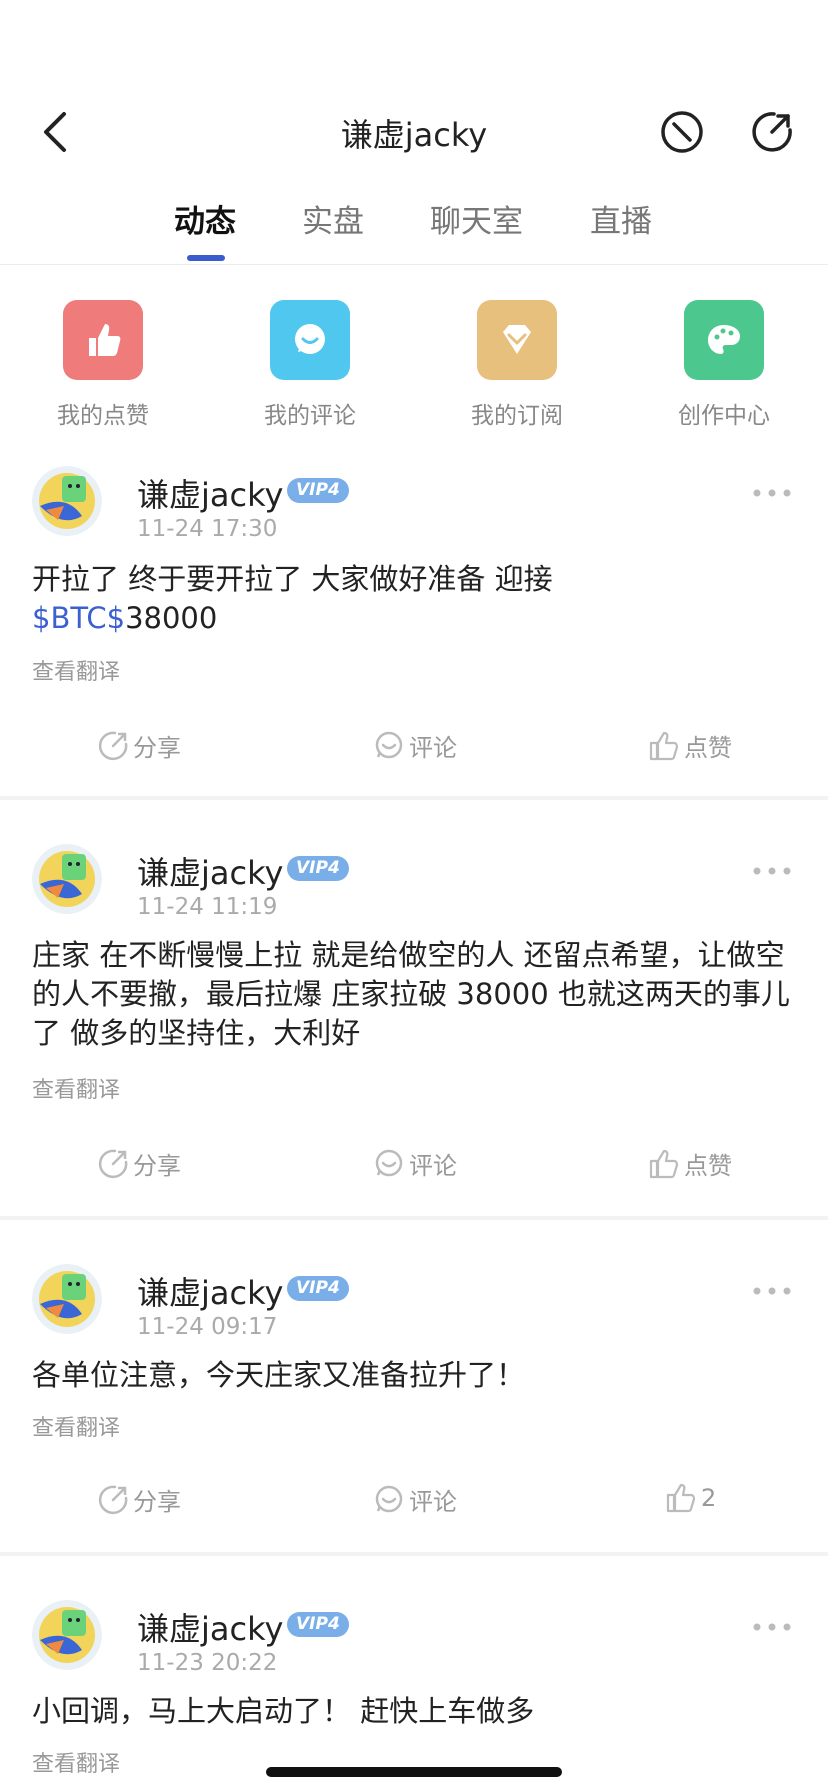 This screenshot has width=828, height=1792. What do you see at coordinates (476, 218) in the screenshot?
I see `tab-chat-room: 聊天室` at bounding box center [476, 218].